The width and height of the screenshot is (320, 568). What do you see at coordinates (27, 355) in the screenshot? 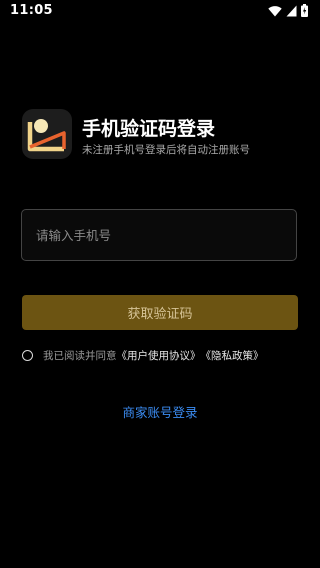
I see `agreement-checkbox` at bounding box center [27, 355].